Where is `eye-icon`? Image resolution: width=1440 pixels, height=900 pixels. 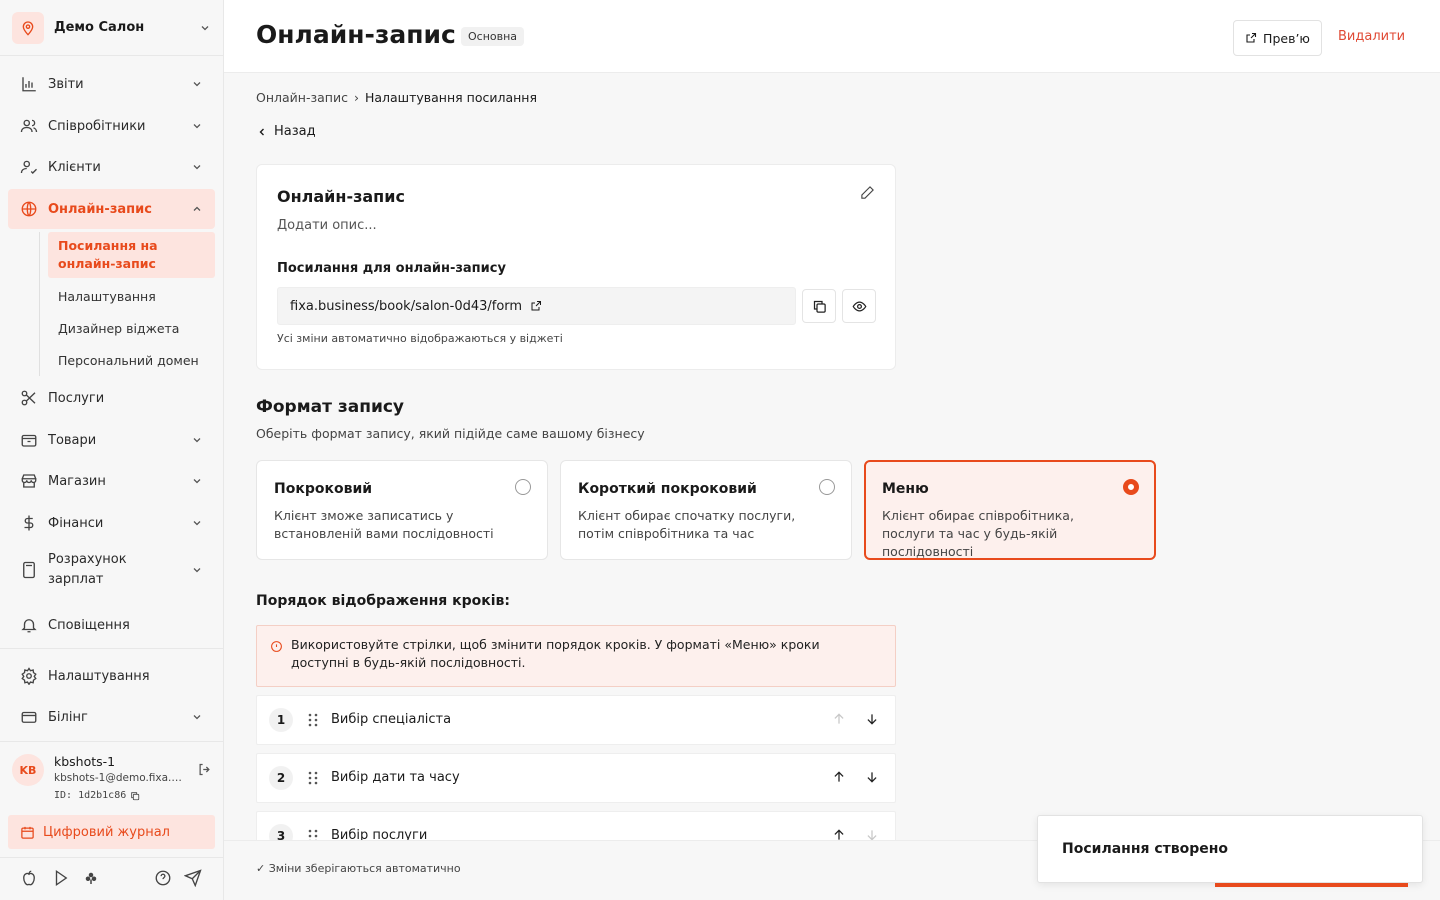 eye-icon is located at coordinates (859, 306).